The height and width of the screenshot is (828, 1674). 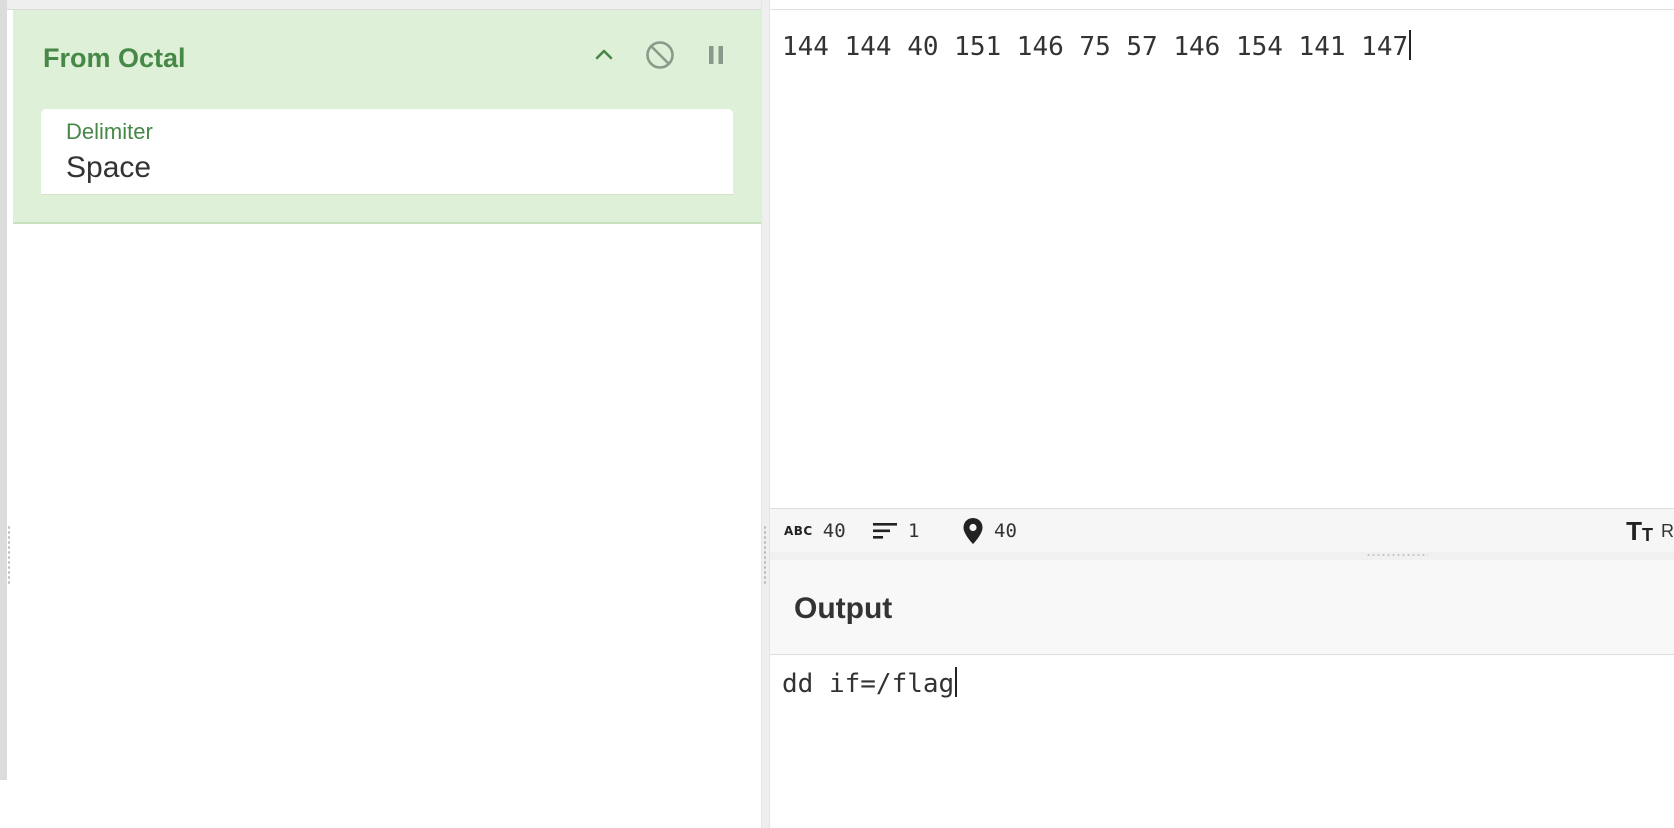 What do you see at coordinates (1222, 741) in the screenshot?
I see `output-editor: dd if=/flag` at bounding box center [1222, 741].